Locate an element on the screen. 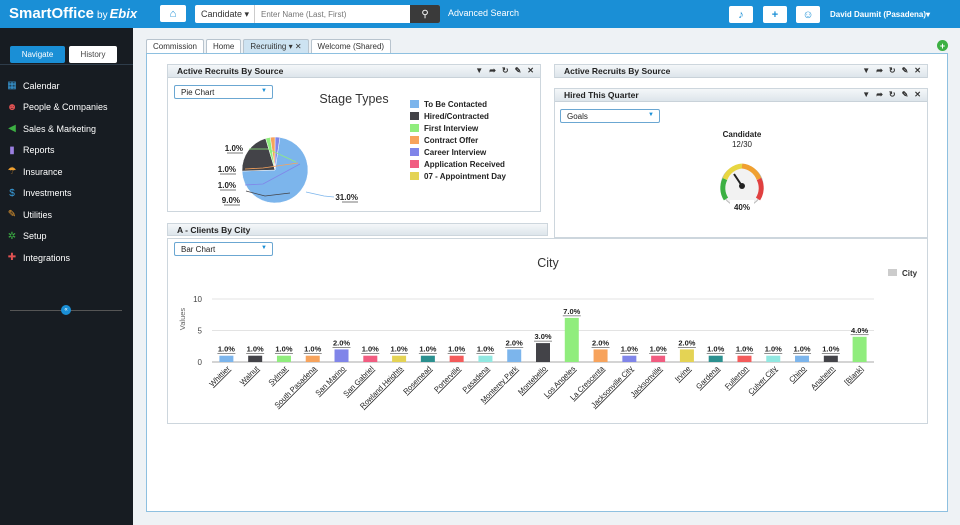  sidebar-item-sales-marketing: ◀ Sales & Marketing is located at coordinates (56, 129).